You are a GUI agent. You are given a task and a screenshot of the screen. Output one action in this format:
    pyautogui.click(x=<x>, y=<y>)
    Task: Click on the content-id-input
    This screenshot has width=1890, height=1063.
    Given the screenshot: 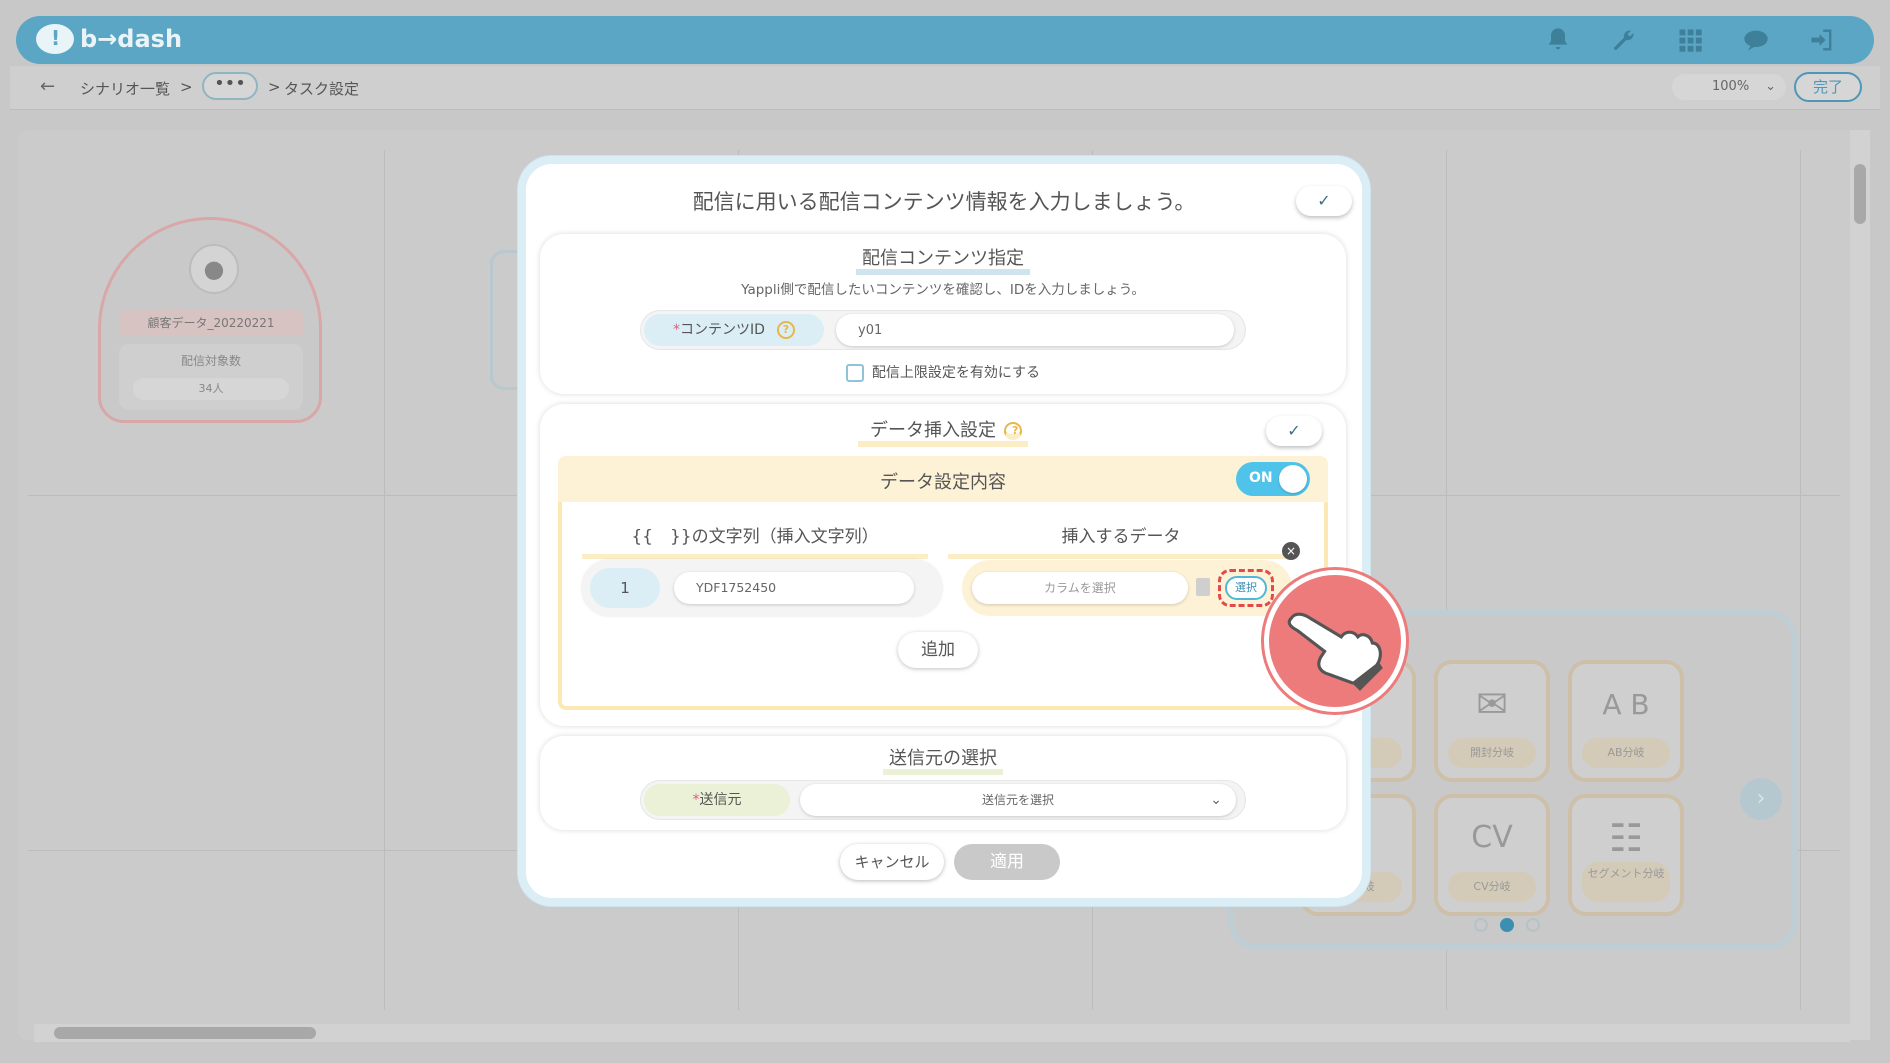 What is the action you would take?
    pyautogui.click(x=1035, y=330)
    